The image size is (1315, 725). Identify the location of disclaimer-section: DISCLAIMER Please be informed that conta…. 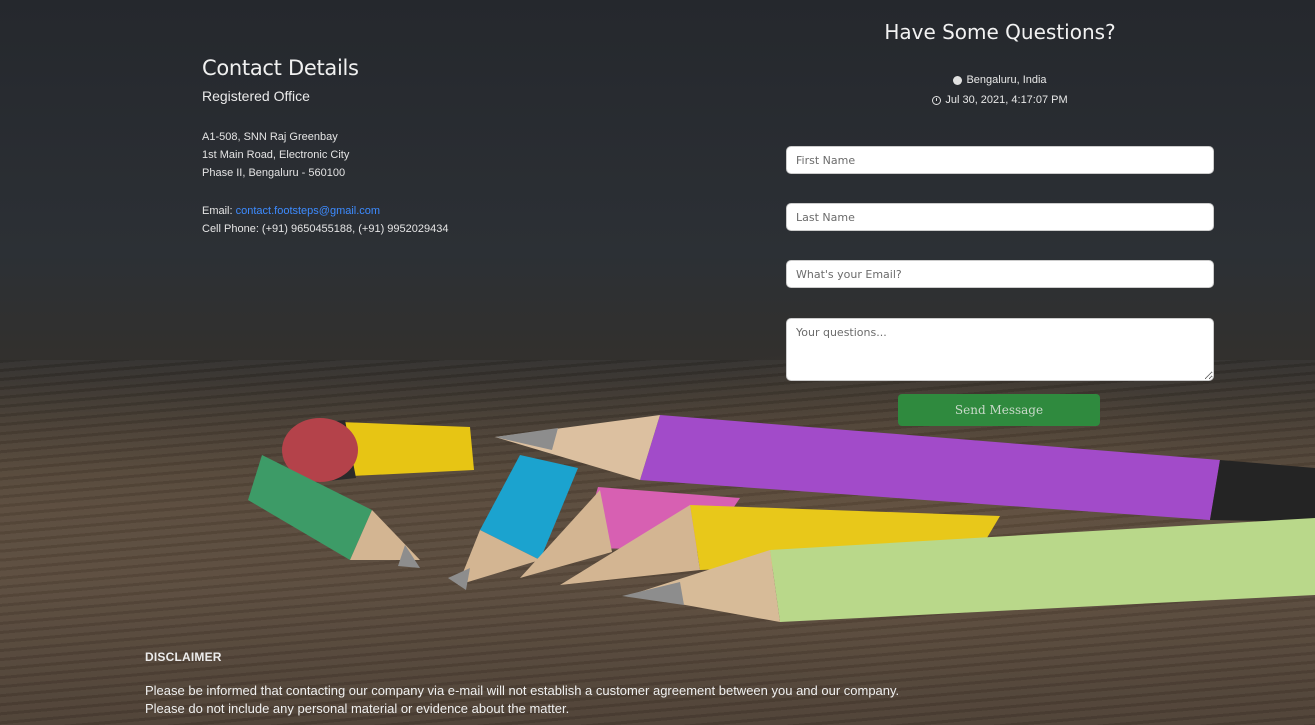
(645, 684).